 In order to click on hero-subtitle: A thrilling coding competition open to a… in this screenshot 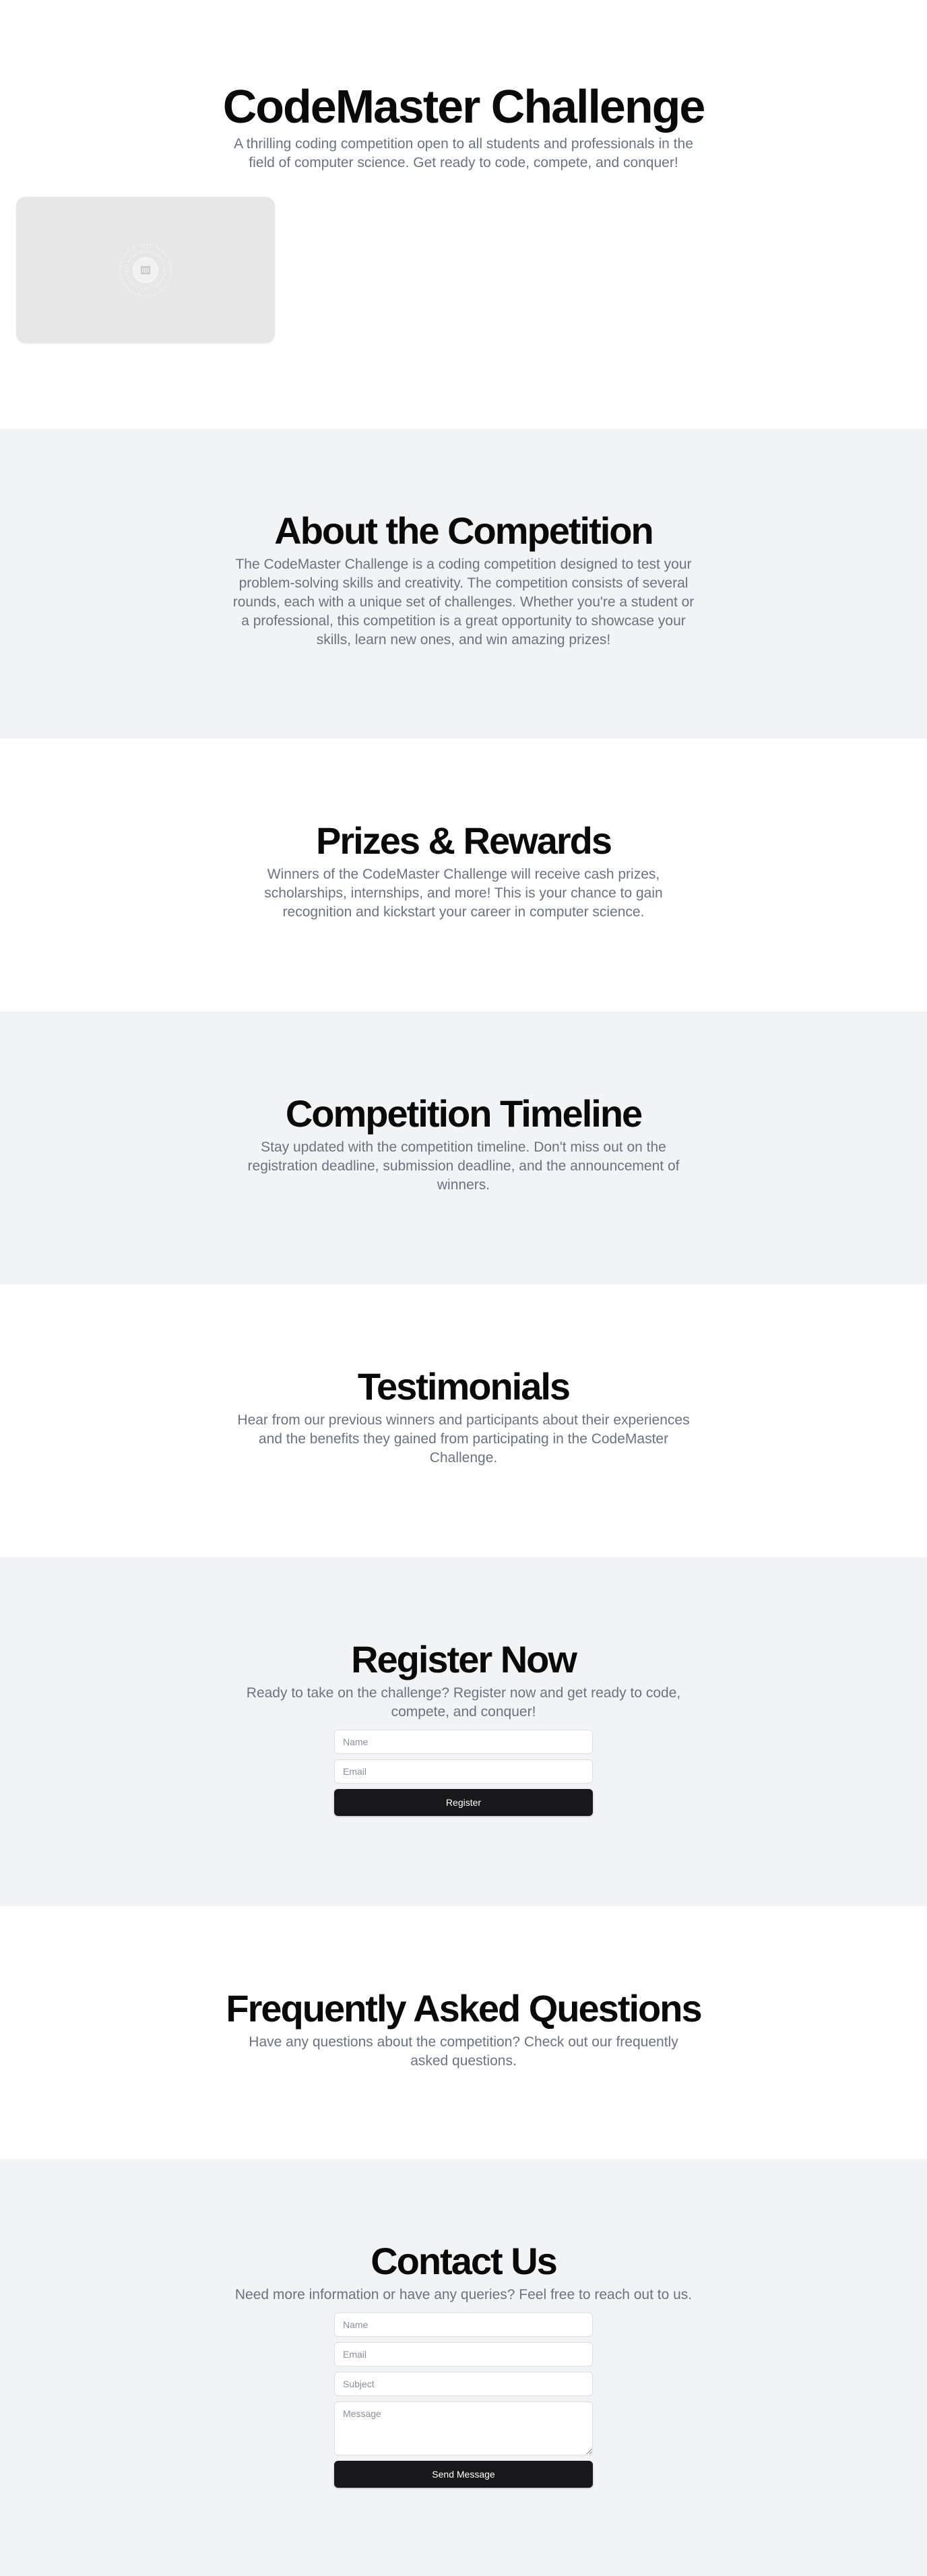, I will do `click(463, 153)`.